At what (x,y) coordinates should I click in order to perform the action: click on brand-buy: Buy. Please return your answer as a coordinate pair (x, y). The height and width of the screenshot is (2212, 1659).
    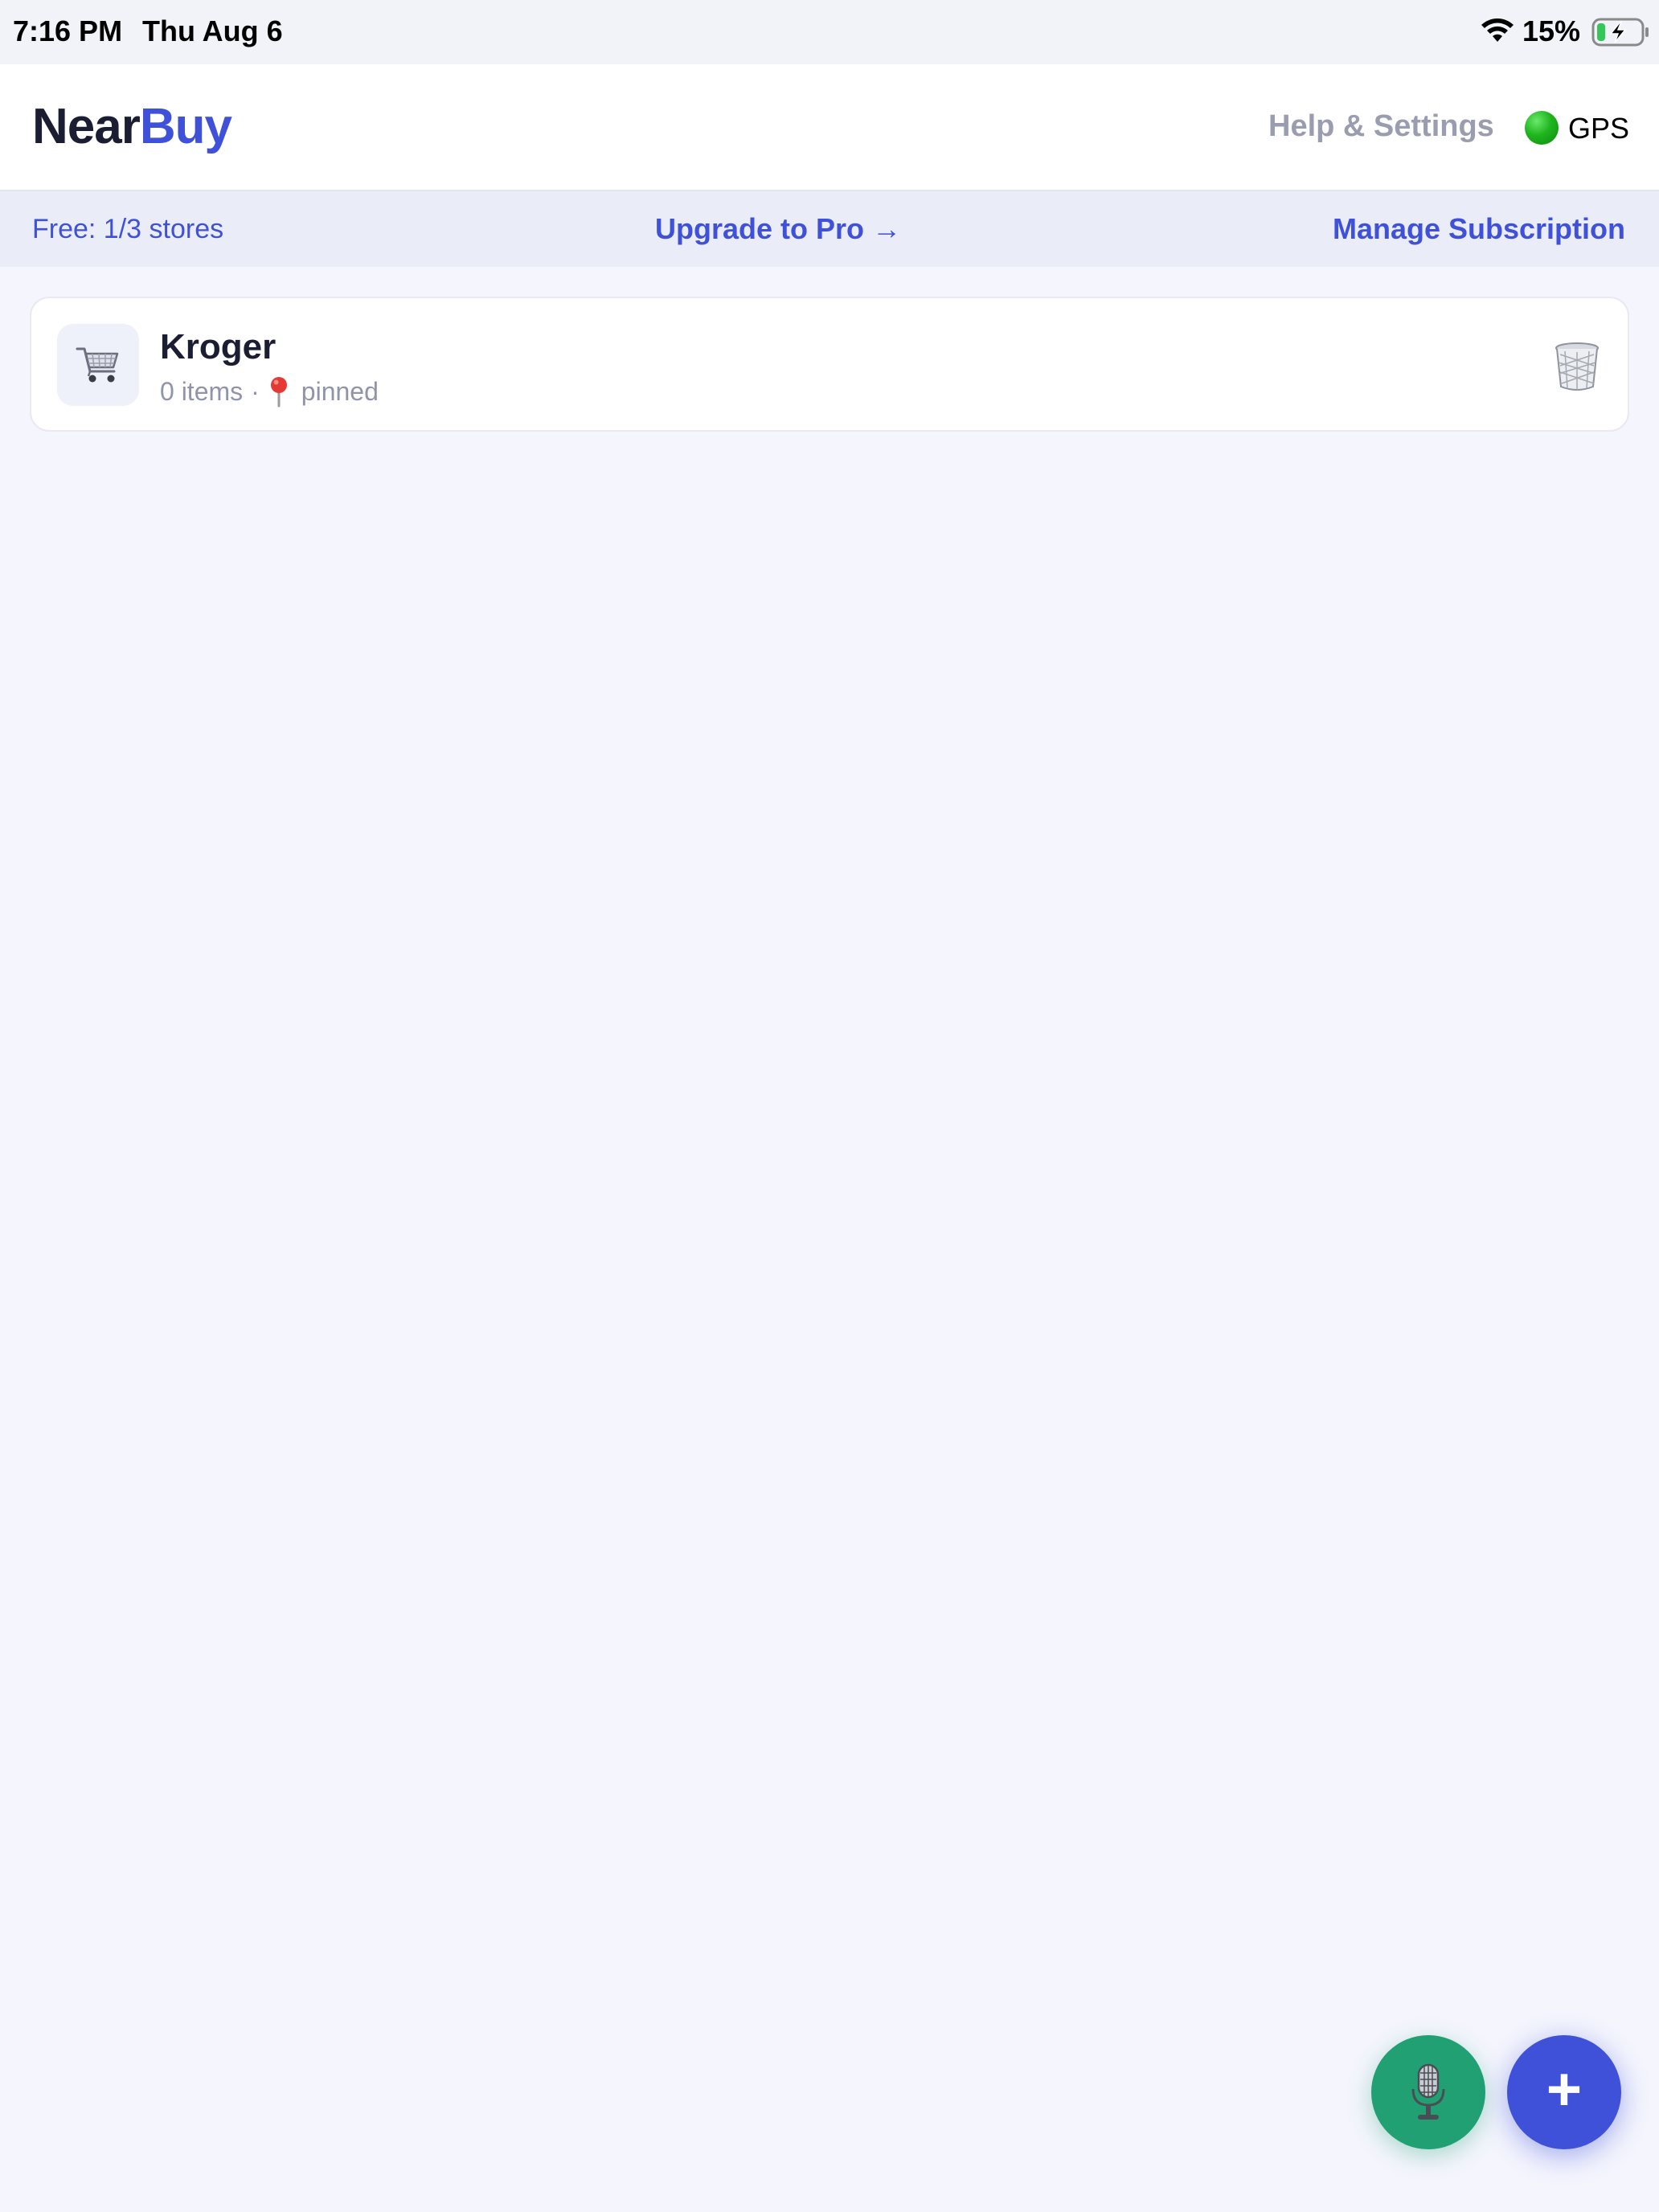
    Looking at the image, I should click on (185, 127).